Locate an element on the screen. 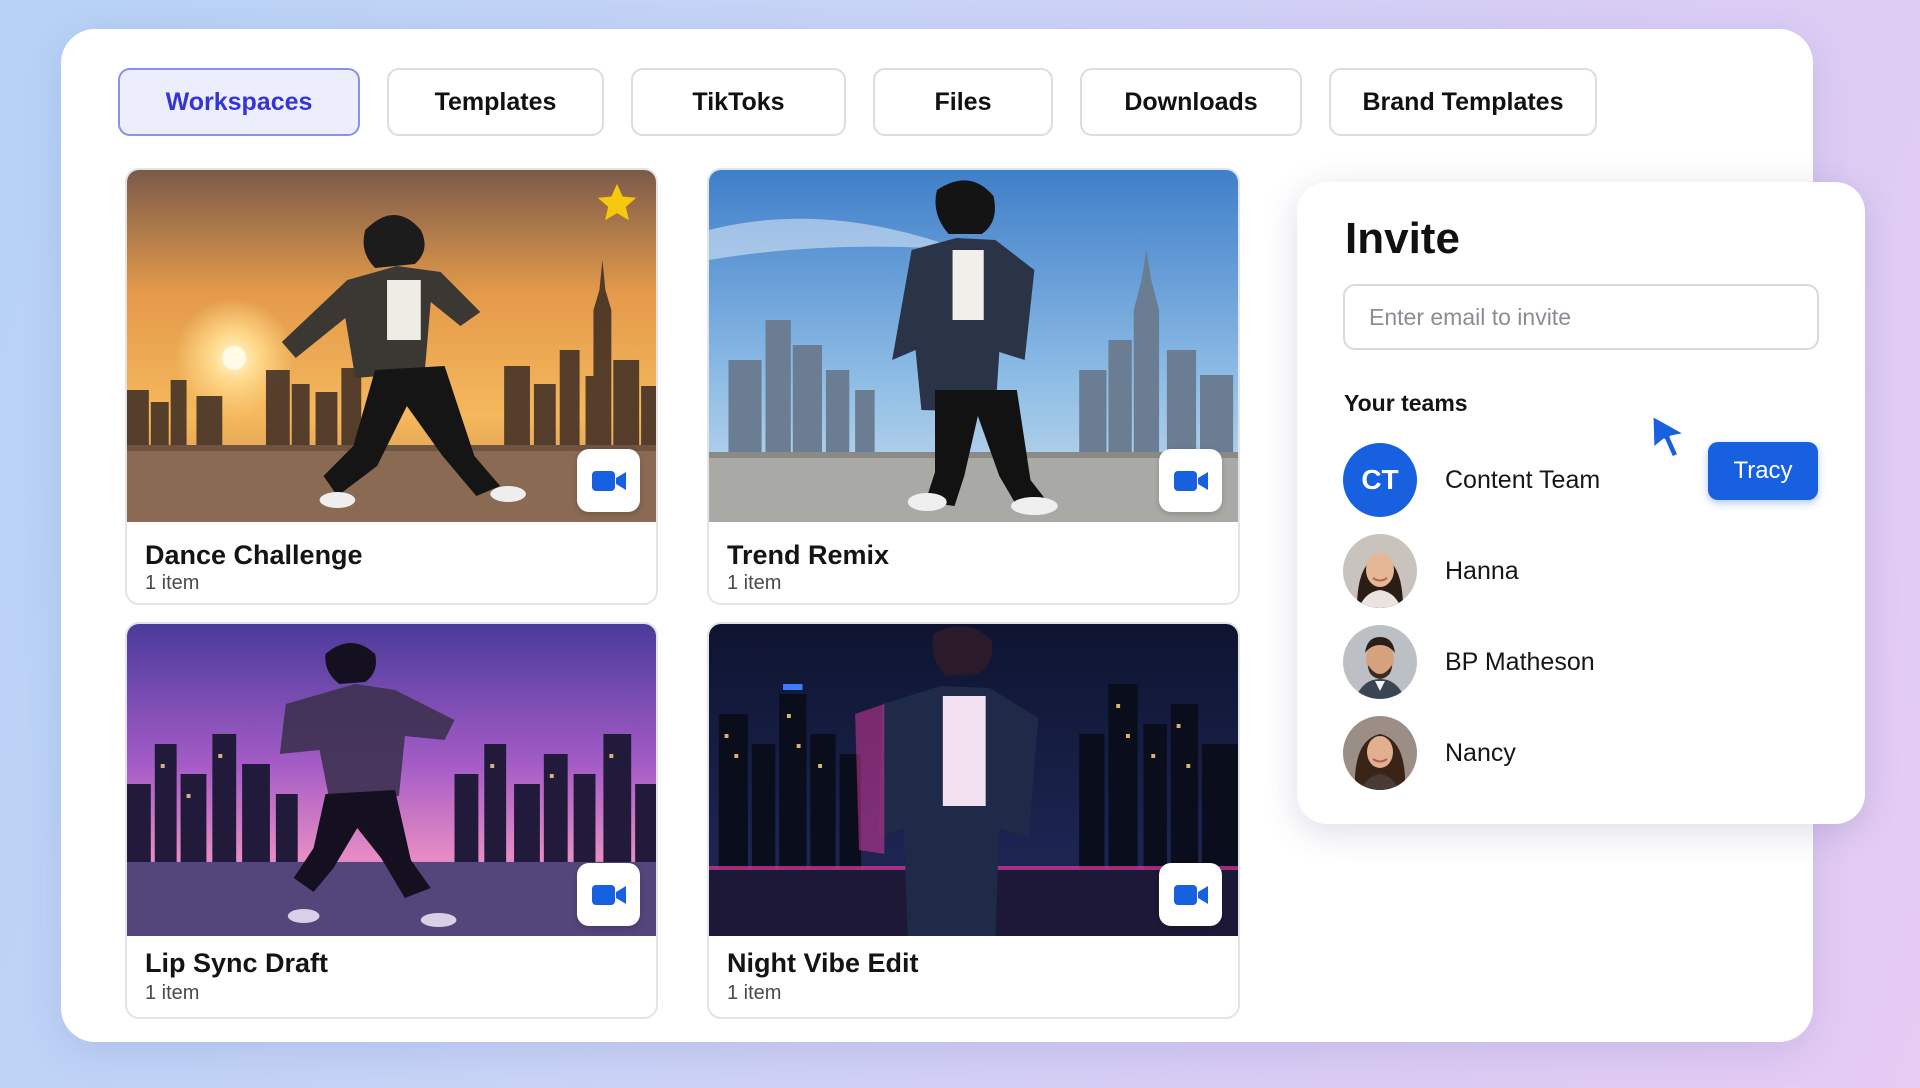  workspace-card-lip-sync-draft: Lip Sync Draft 1 item is located at coordinates (391, 820).